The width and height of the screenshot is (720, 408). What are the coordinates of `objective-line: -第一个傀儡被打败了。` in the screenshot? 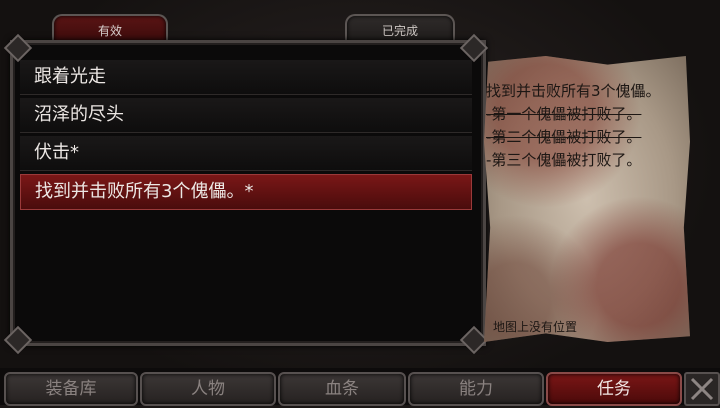 It's located at (564, 114).